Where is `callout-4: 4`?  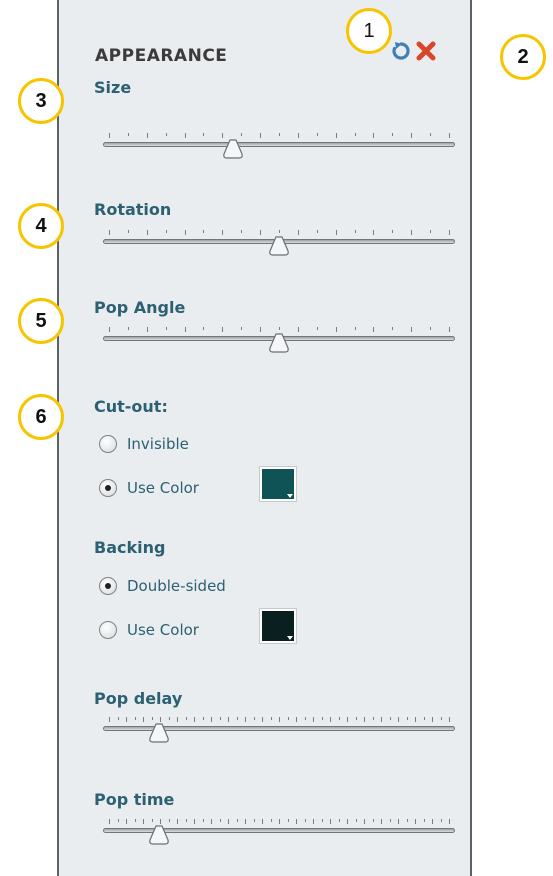 callout-4: 4 is located at coordinates (41, 226).